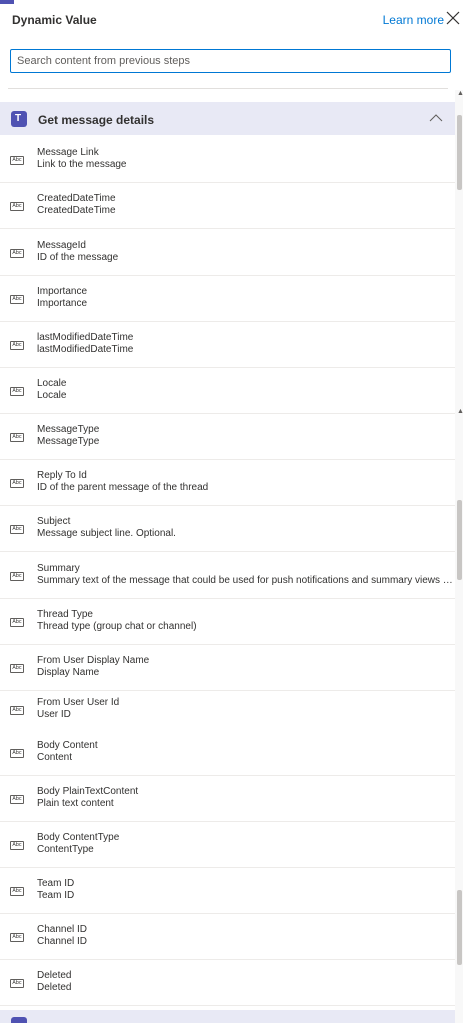 The width and height of the screenshot is (463, 1023). Describe the element at coordinates (56, 883) in the screenshot. I see `item-name: Team ID` at that location.